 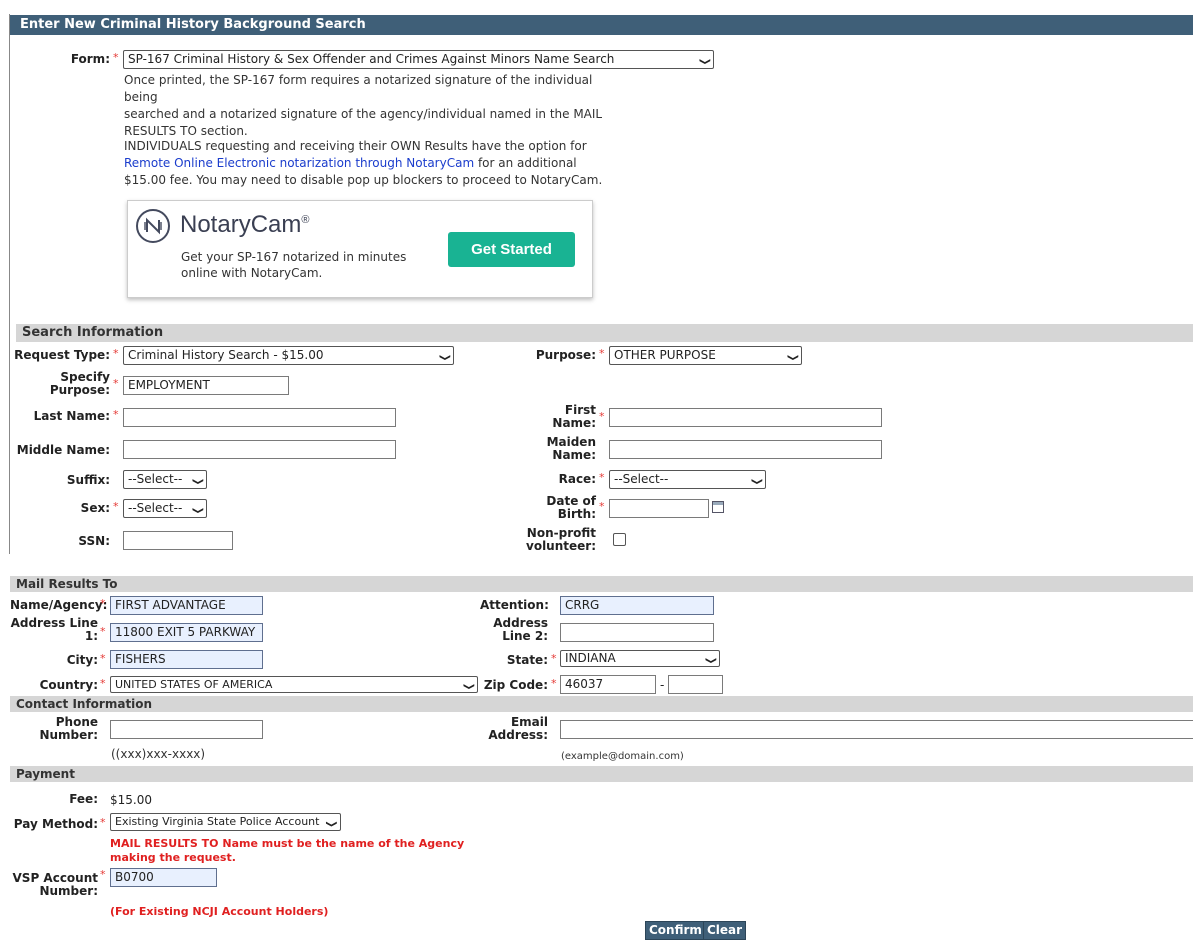 I want to click on address-line1-label: Address Line 1:, so click(x=54, y=629).